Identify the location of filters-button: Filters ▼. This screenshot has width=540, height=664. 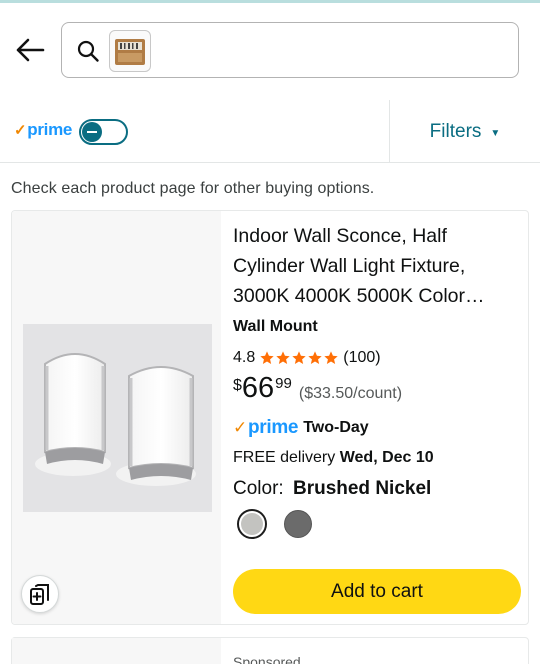
(465, 131).